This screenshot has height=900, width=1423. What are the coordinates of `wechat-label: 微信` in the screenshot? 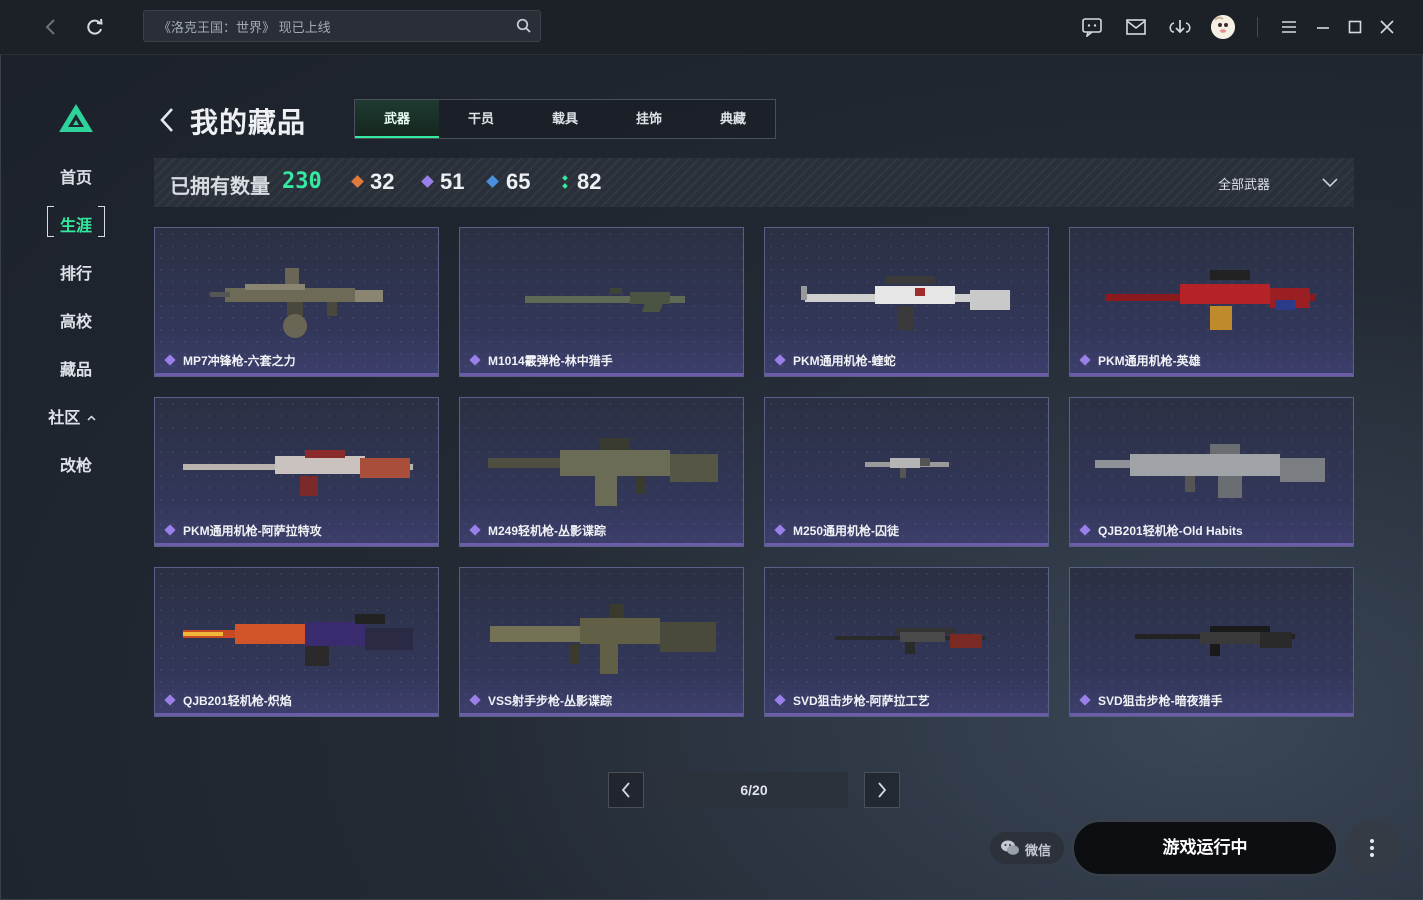 It's located at (1038, 850).